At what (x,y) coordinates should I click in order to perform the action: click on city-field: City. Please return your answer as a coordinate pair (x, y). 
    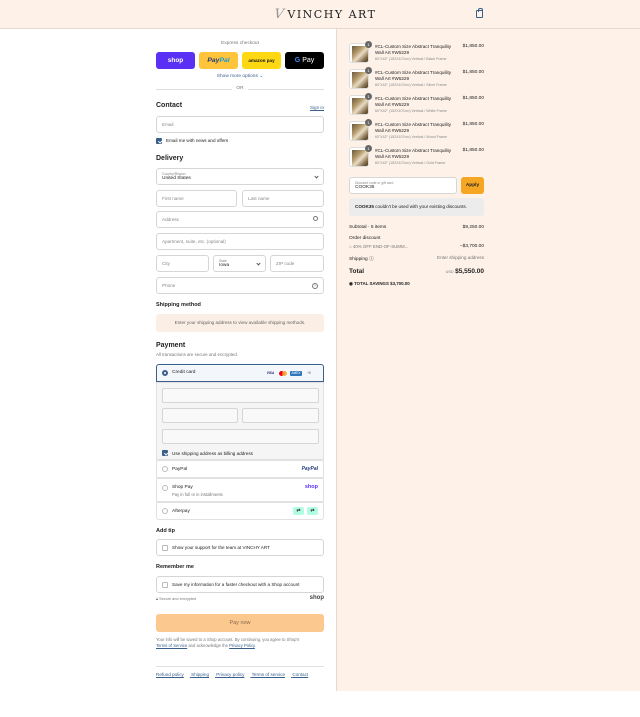
    Looking at the image, I should click on (182, 263).